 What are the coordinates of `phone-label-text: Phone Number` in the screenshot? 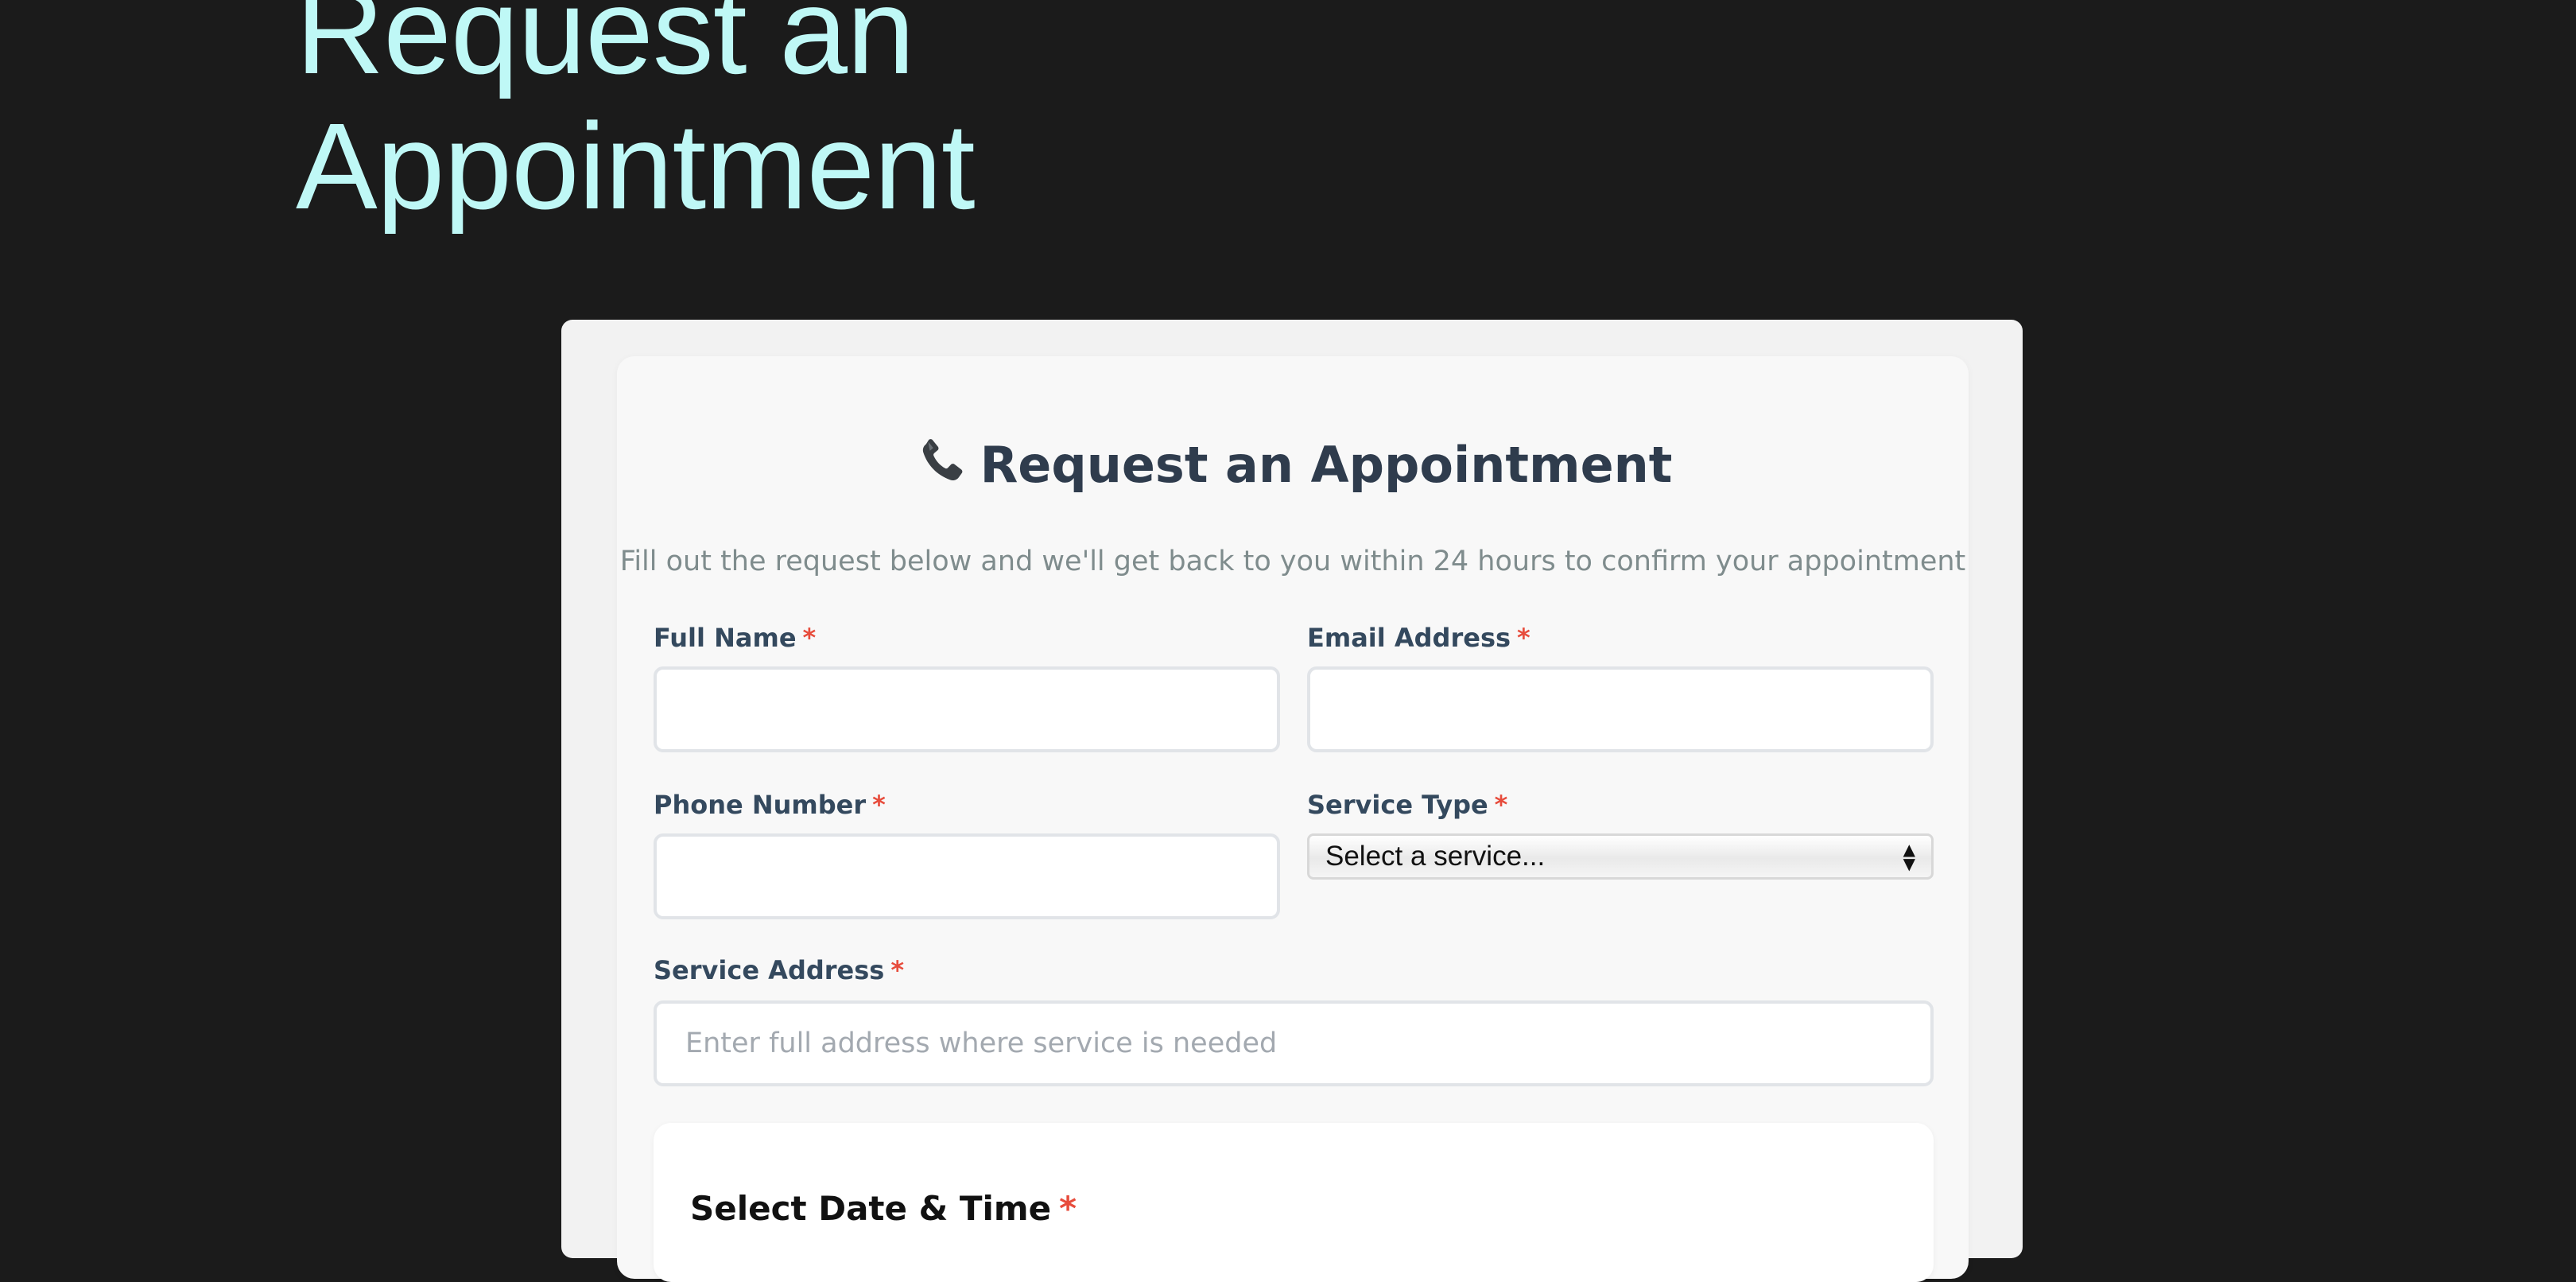 It's located at (761, 805).